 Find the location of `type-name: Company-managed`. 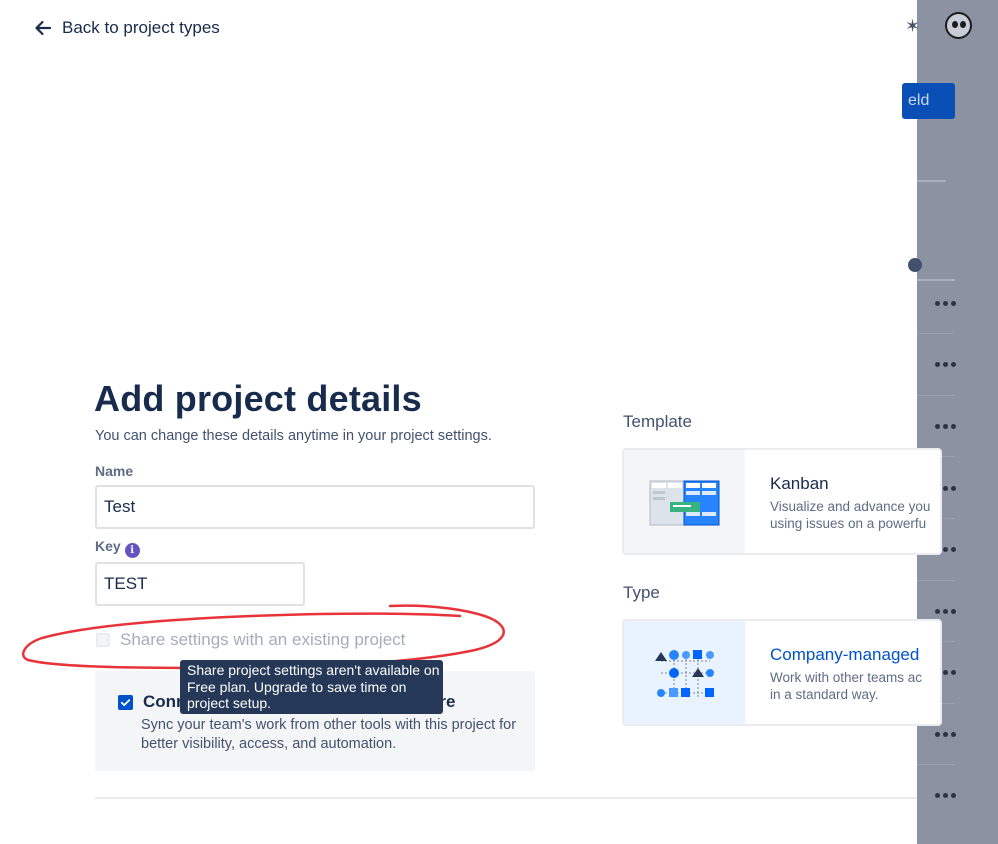

type-name: Company-managed is located at coordinates (845, 654).